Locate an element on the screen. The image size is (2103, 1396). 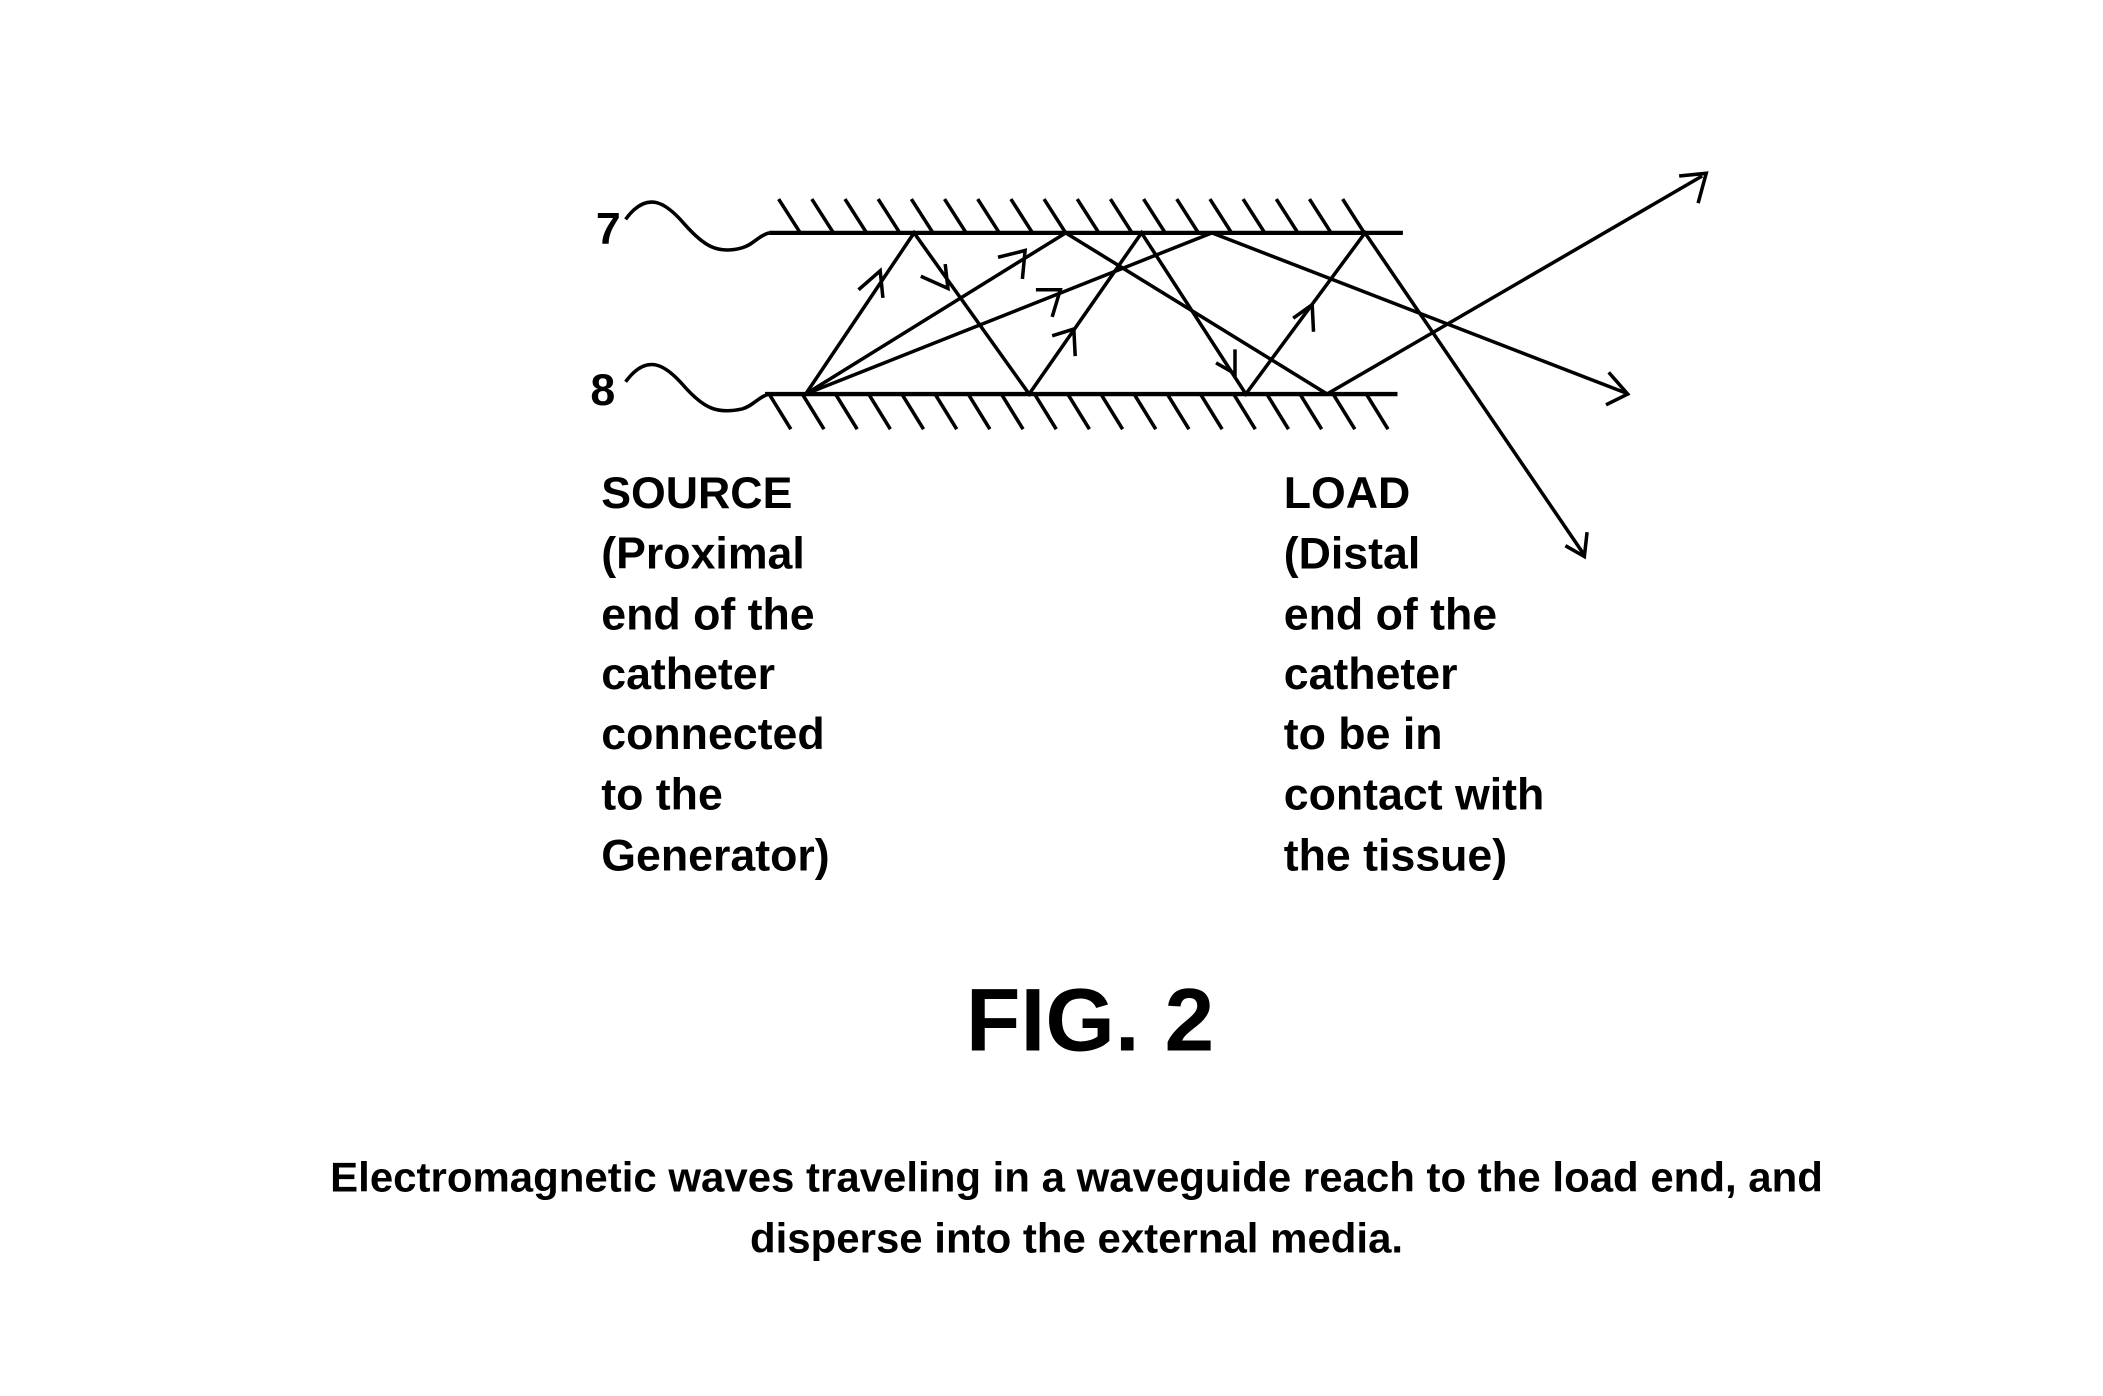
load-heading: LOAD is located at coordinates (1347, 493).